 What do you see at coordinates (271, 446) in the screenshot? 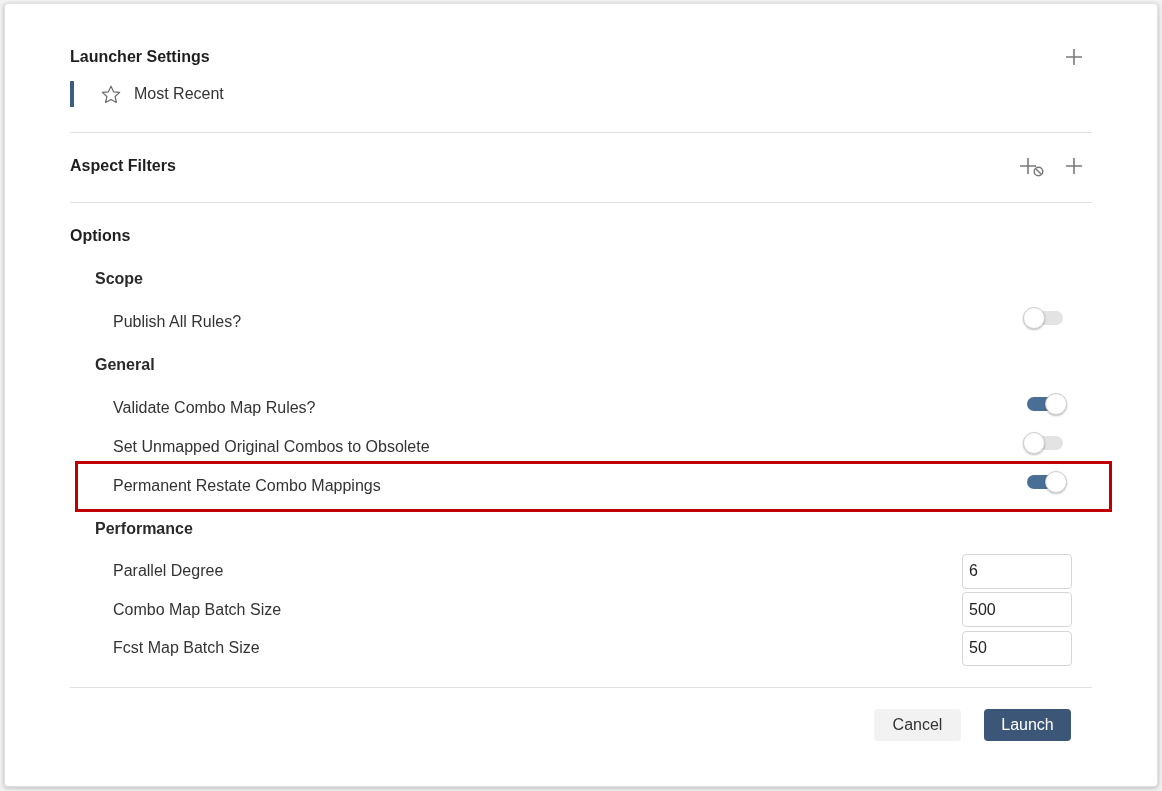
I see `option-label: Set Unmapped Original Combos to Obsolete` at bounding box center [271, 446].